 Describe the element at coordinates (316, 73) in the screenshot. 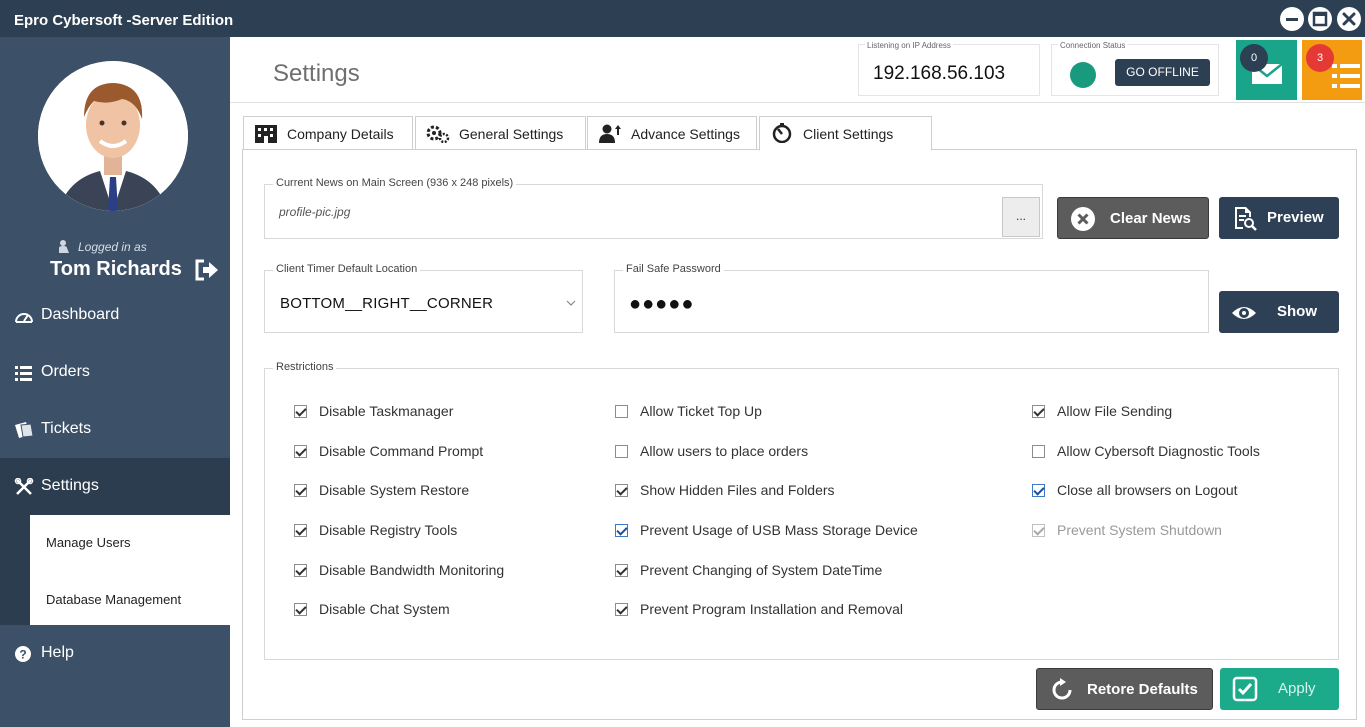

I see `page-title: Settings` at that location.